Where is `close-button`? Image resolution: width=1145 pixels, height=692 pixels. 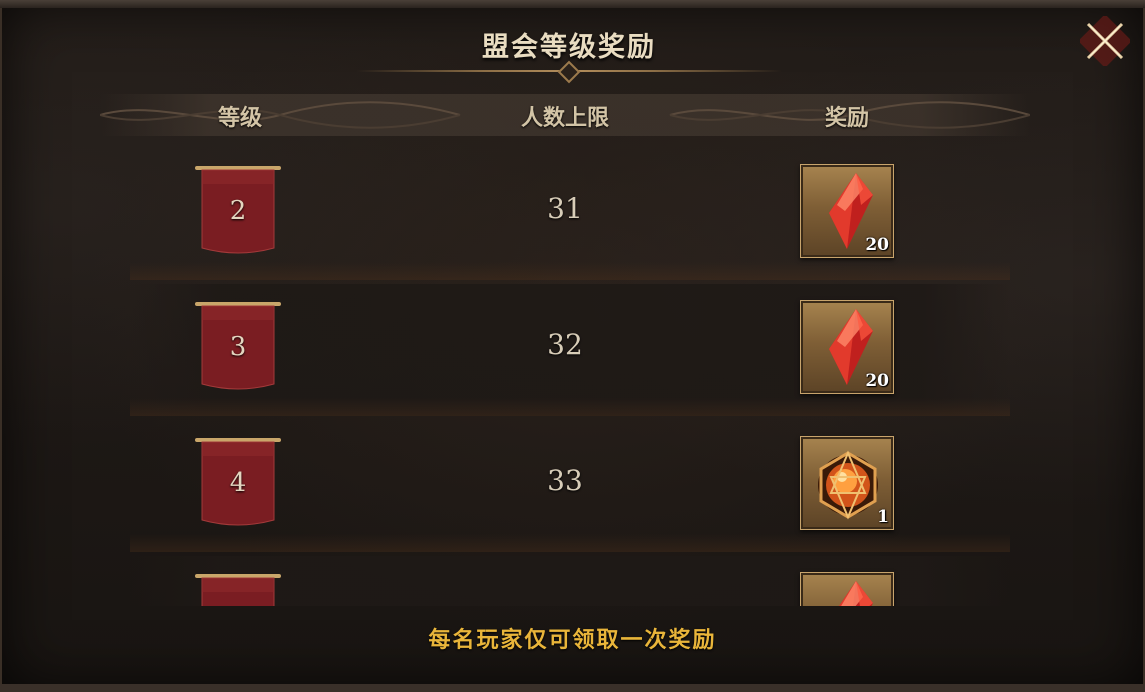 close-button is located at coordinates (1105, 41).